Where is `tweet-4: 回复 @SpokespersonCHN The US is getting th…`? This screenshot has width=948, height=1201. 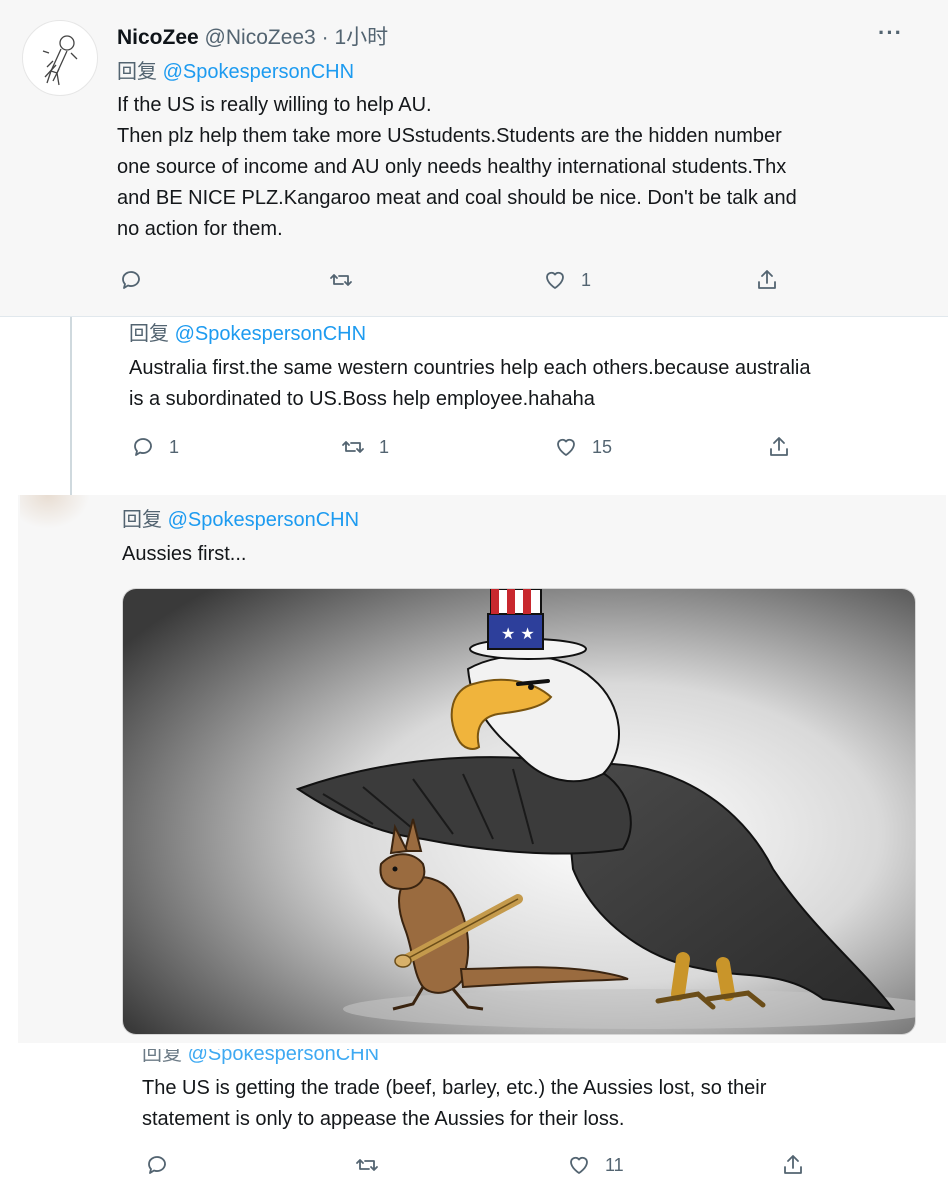 tweet-4: 回复 @SpokespersonCHN The US is getting th… is located at coordinates (486, 1122).